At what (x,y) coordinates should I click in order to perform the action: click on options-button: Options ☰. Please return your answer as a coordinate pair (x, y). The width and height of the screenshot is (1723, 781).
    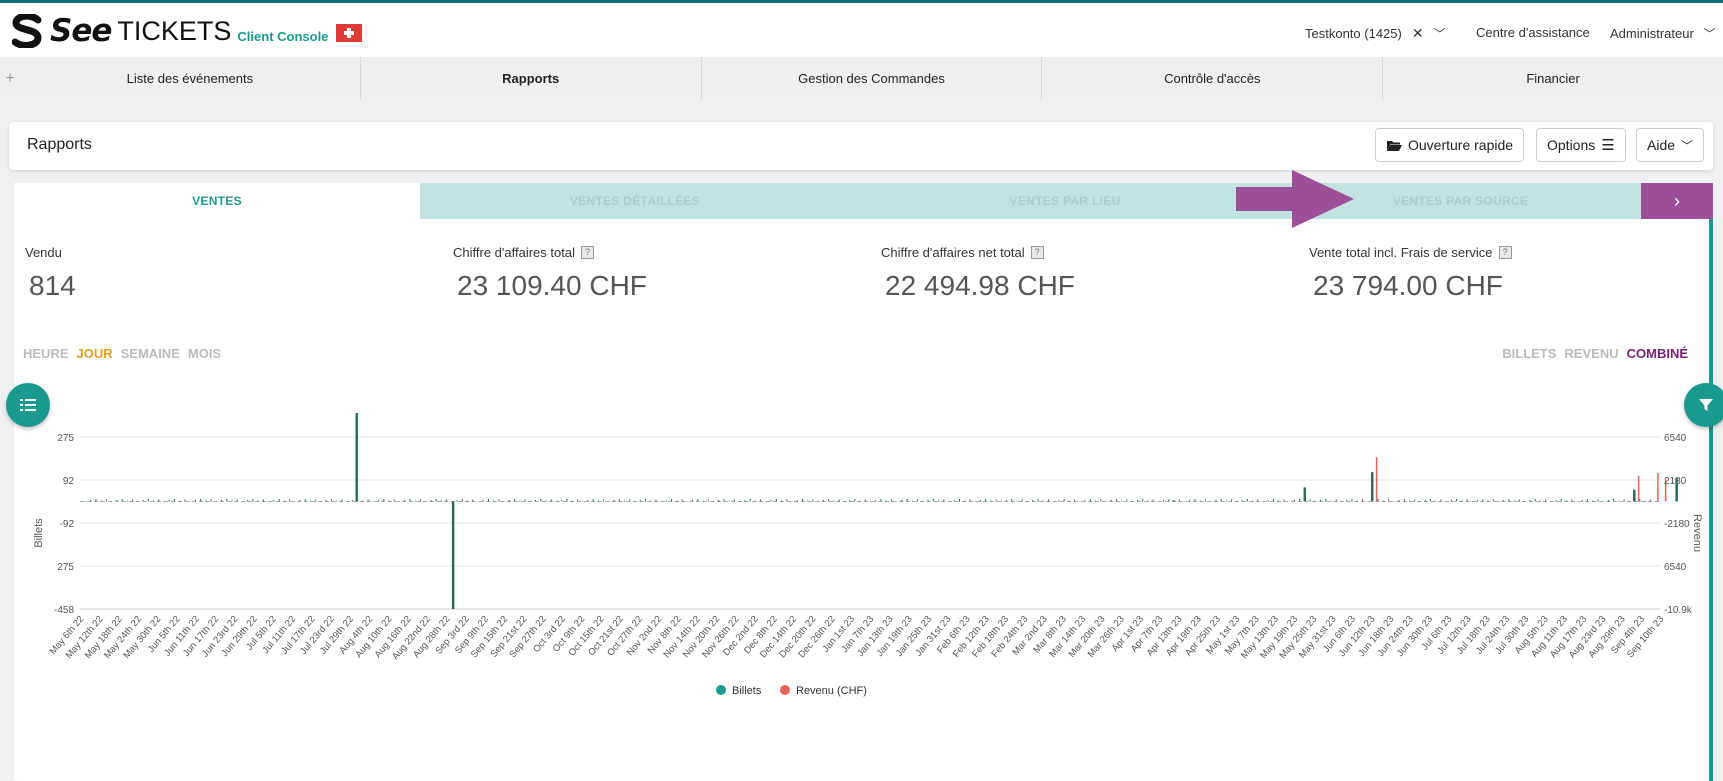
    Looking at the image, I should click on (1581, 145).